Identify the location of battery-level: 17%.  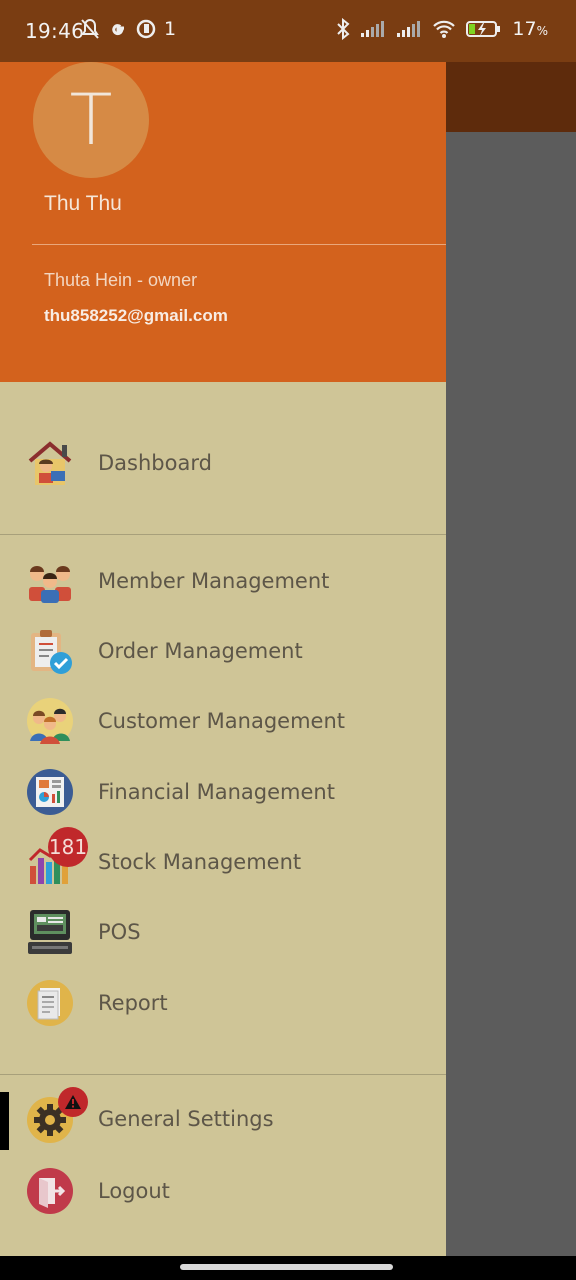
(530, 29).